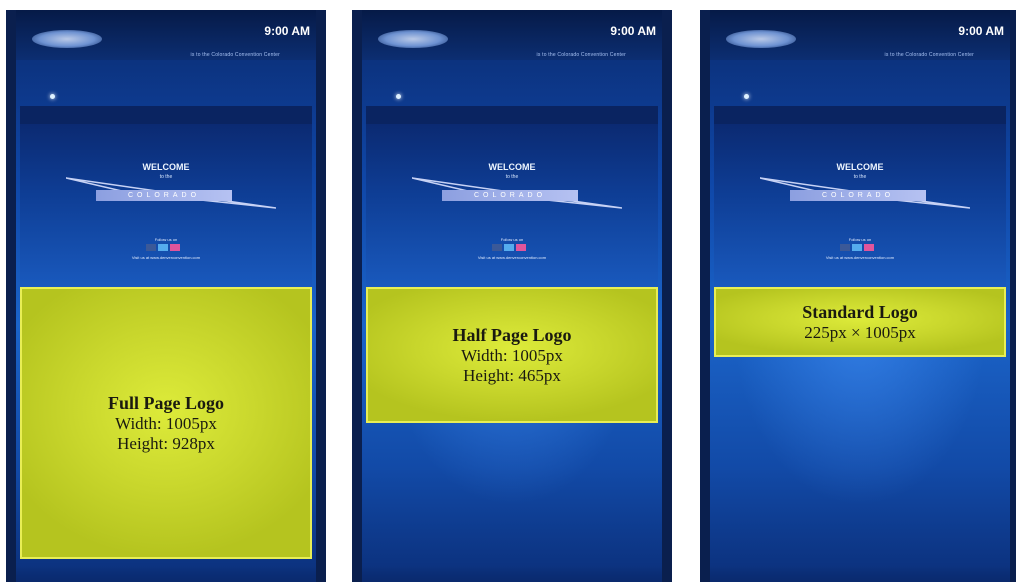  What do you see at coordinates (860, 311) in the screenshot?
I see `logo-title: Standard Logo` at bounding box center [860, 311].